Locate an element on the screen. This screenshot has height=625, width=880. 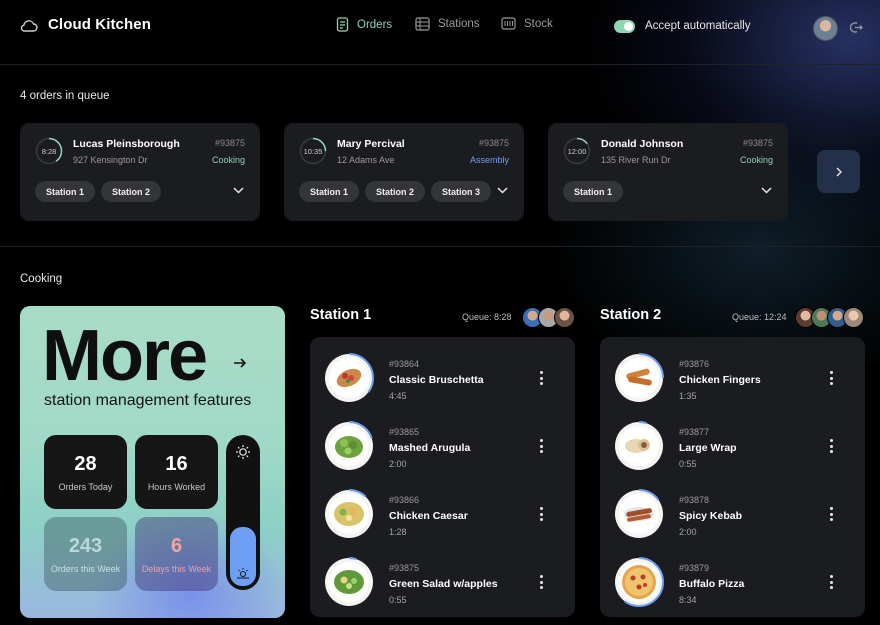
nav-stations: Stations is located at coordinates (447, 24).